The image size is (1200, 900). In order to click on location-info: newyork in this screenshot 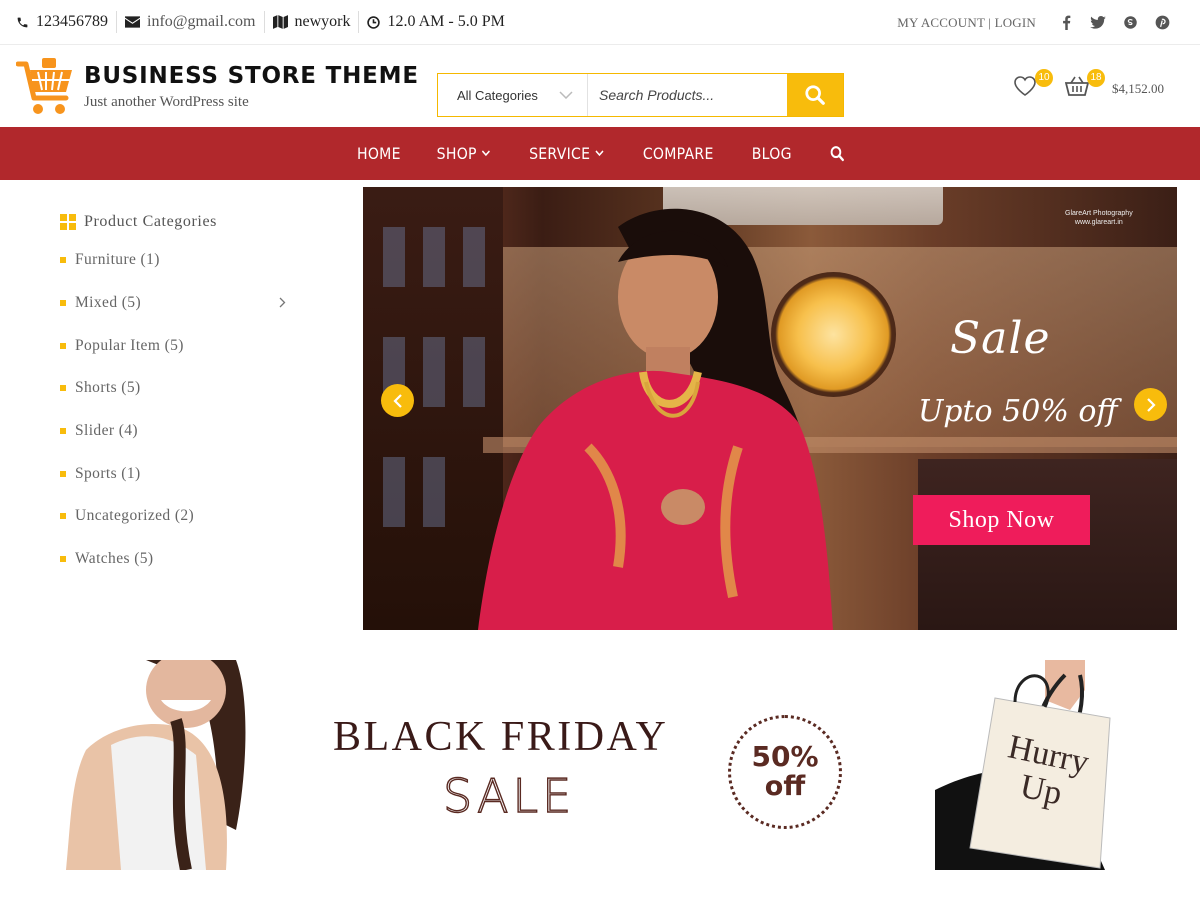, I will do `click(311, 22)`.